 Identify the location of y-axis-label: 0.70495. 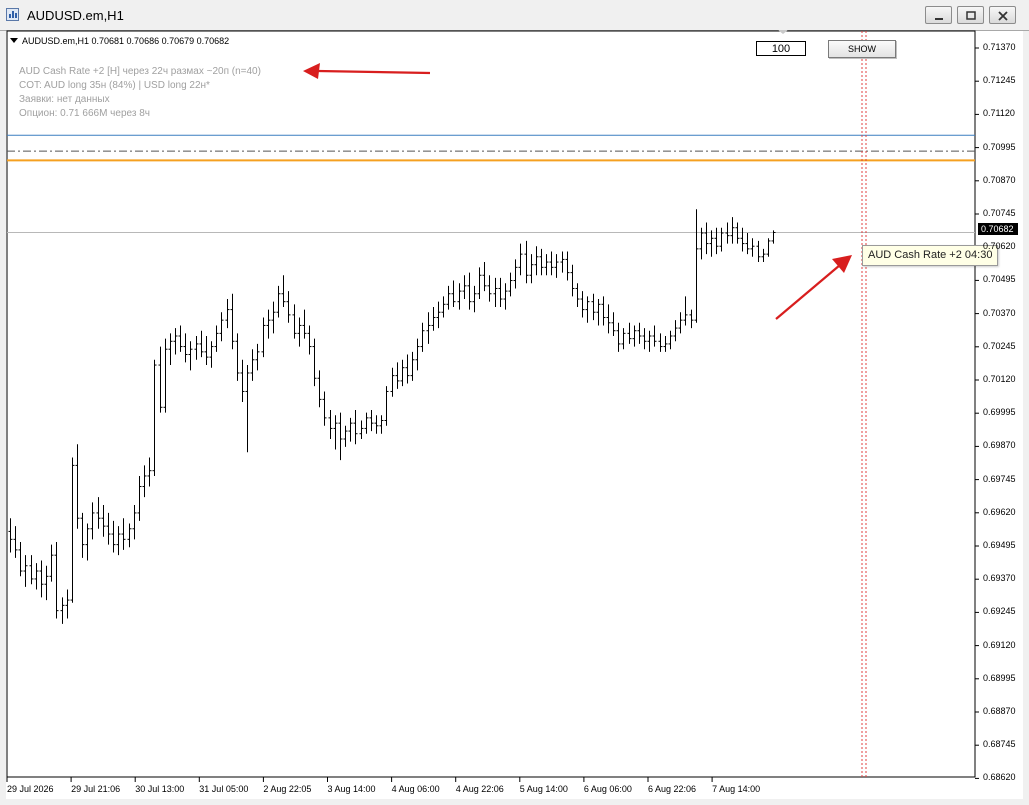
(999, 279).